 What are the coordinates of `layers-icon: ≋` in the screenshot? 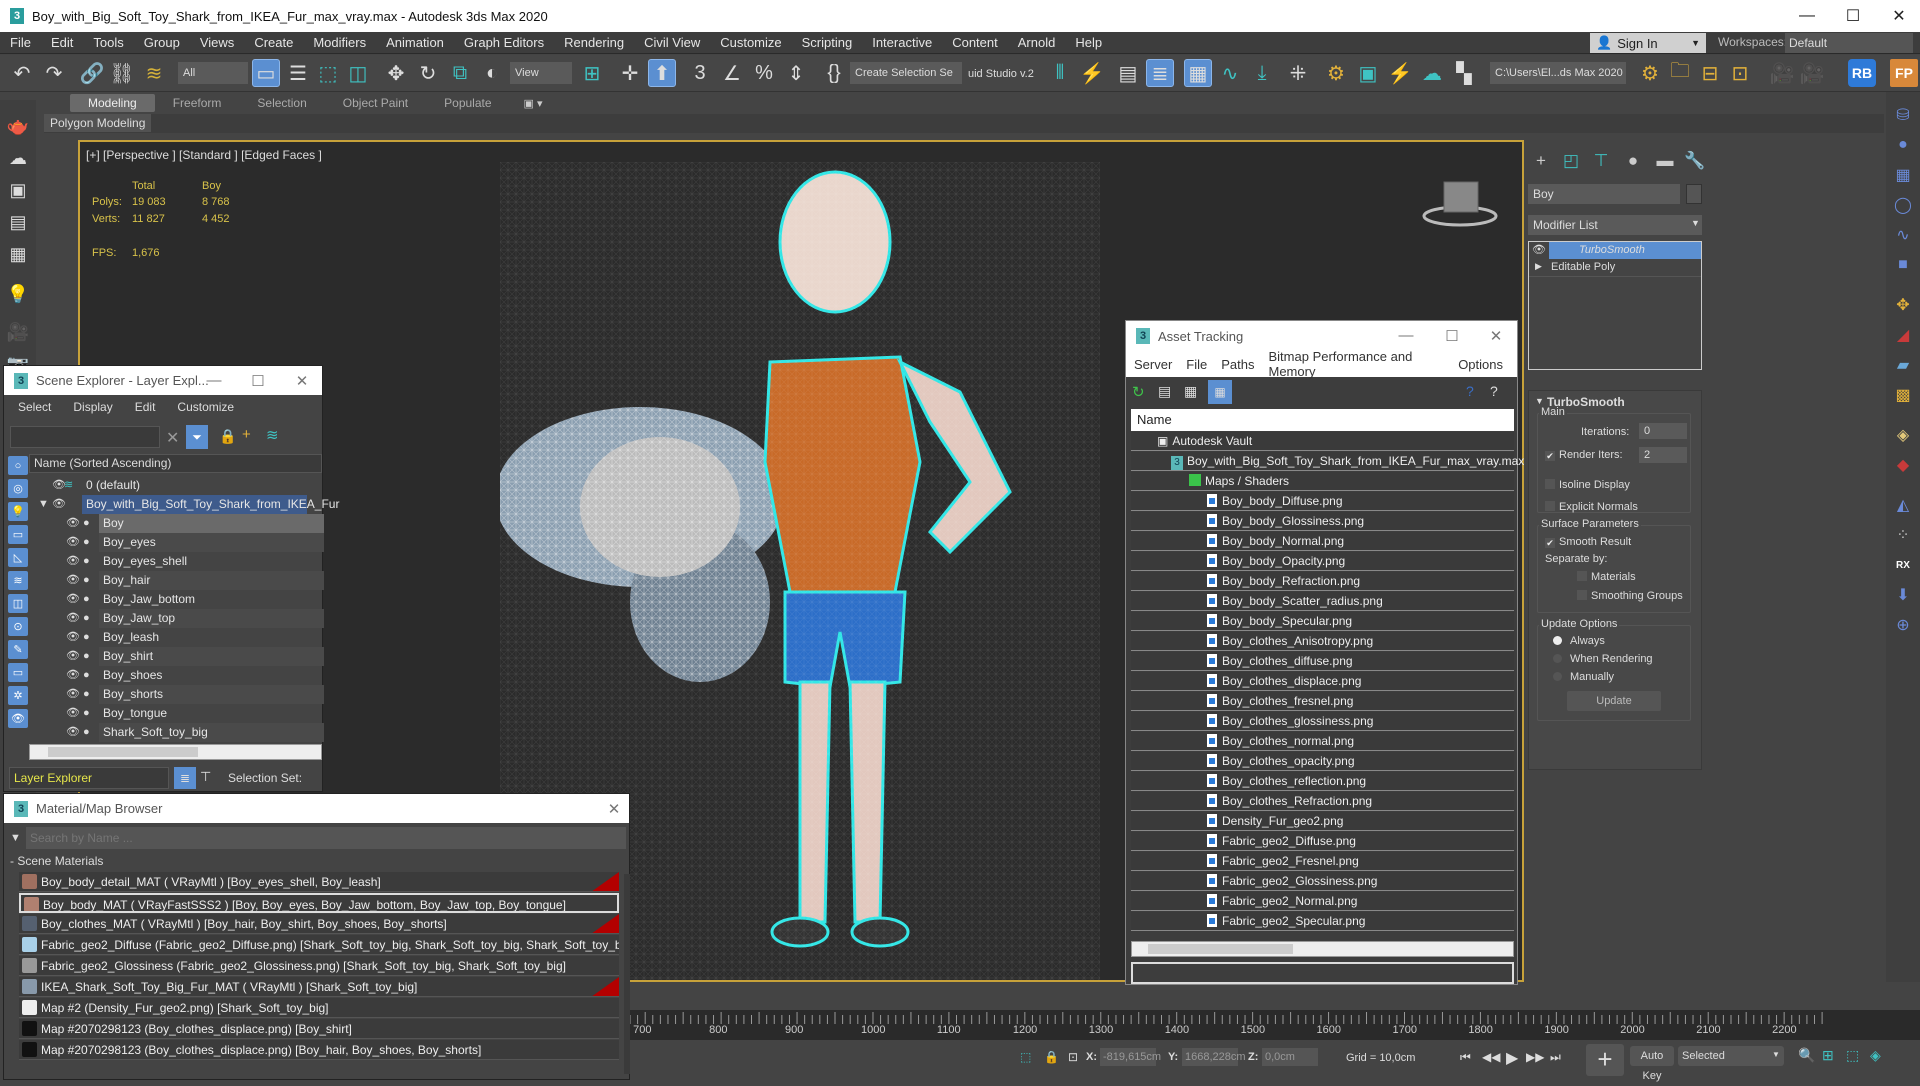 It's located at (272, 435).